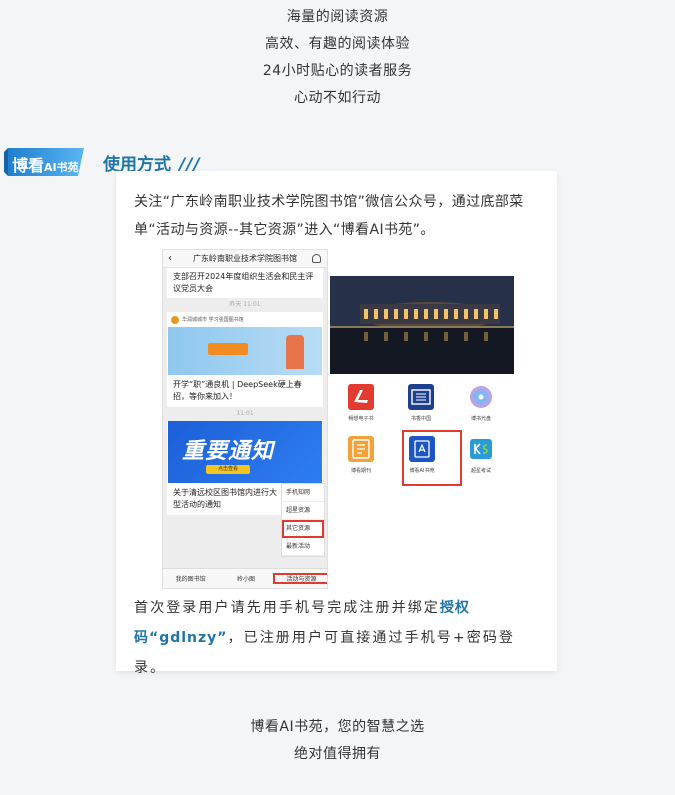  I want to click on notice-banner: 重要通知 点击查看, so click(245, 452).